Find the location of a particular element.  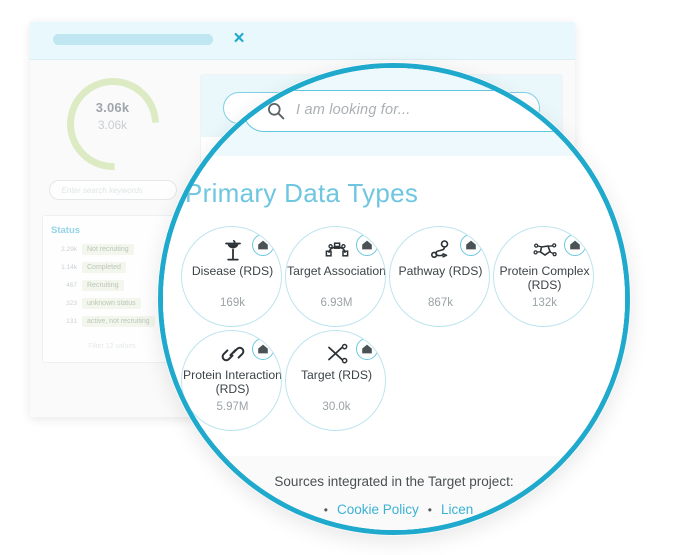

facet-row: 1.14k Completed is located at coordinates (112, 267).